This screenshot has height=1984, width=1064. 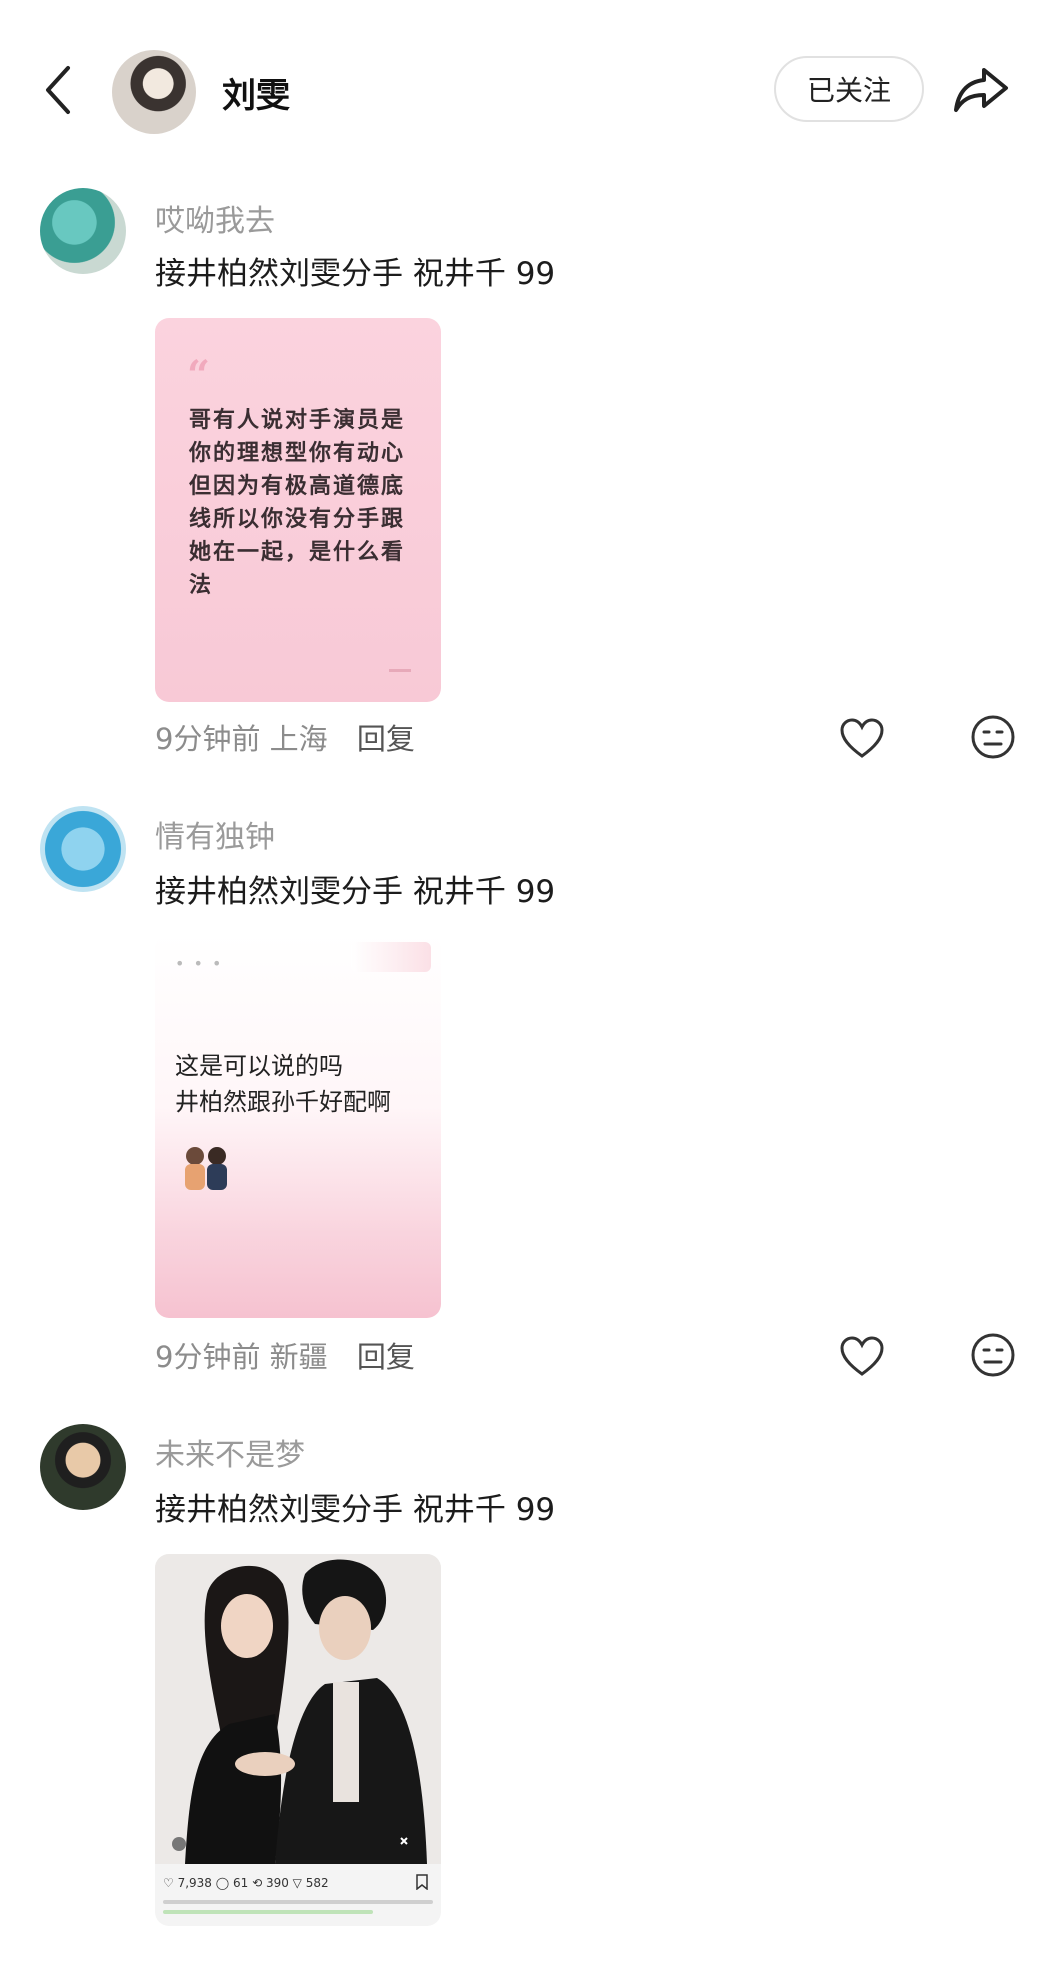 What do you see at coordinates (199, 963) in the screenshot?
I see `card-menu-dots: • • •` at bounding box center [199, 963].